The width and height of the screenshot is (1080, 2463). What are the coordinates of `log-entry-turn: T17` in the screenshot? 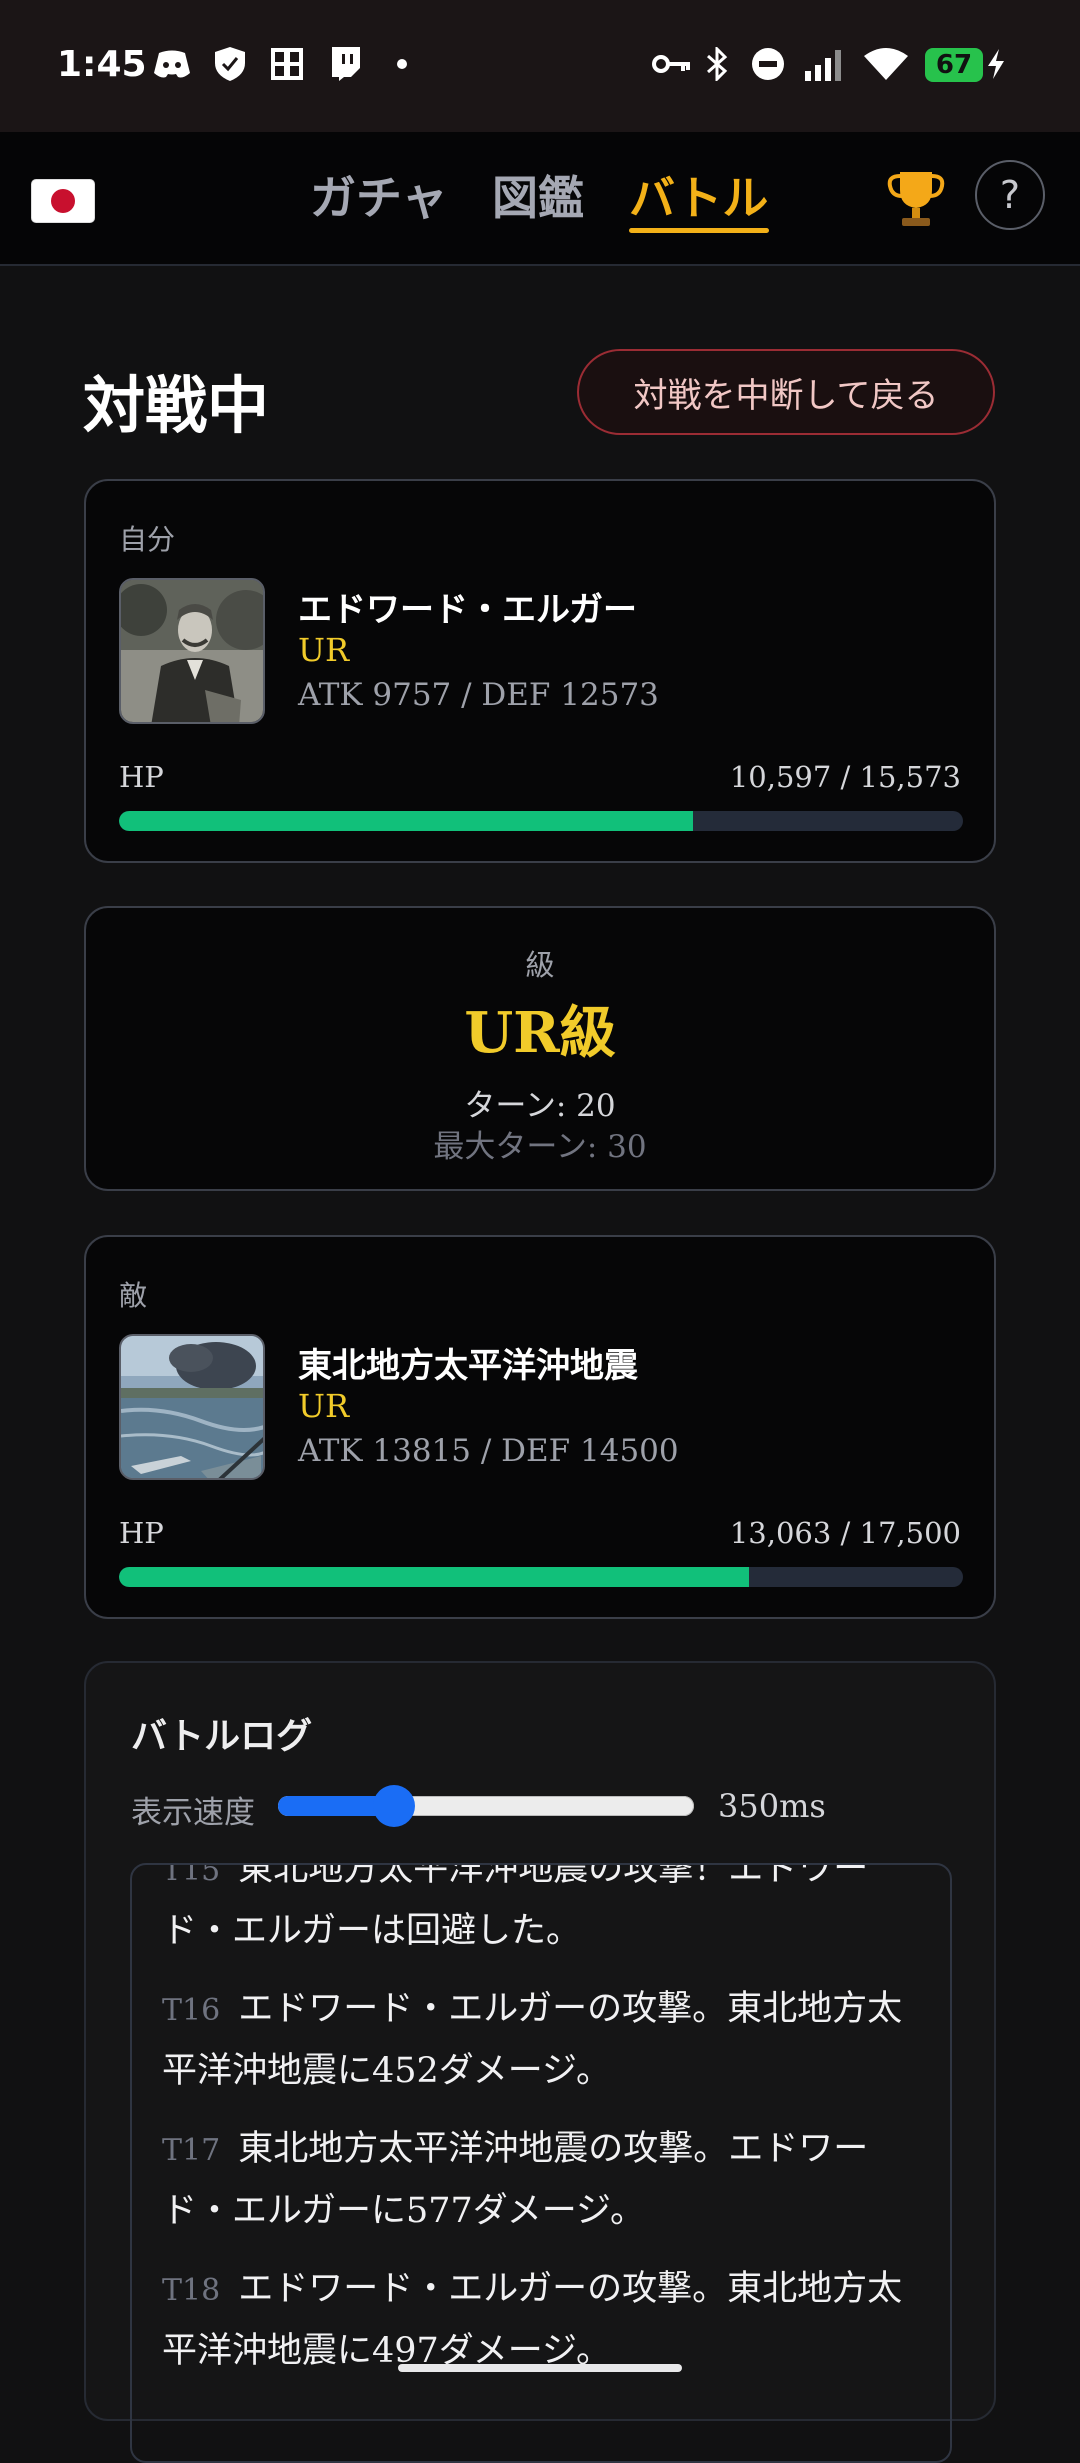 It's located at (191, 2150).